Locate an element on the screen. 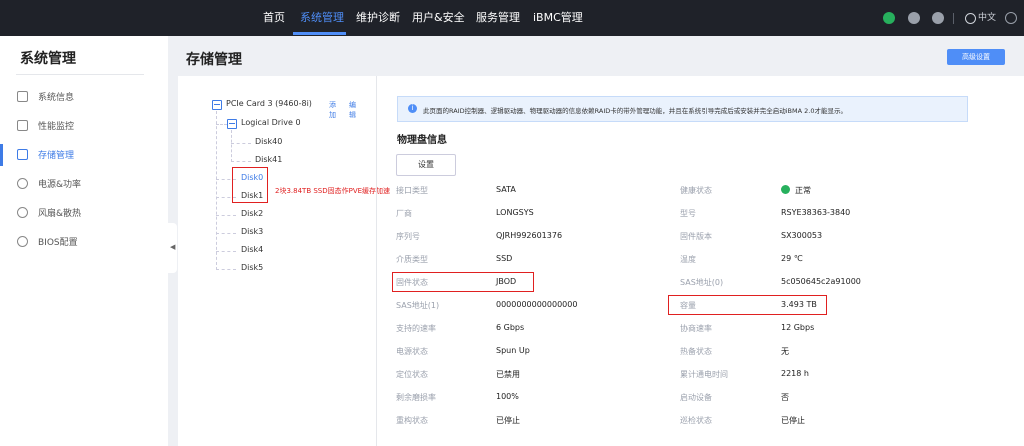  advanced-settings-button: 高级设置 is located at coordinates (976, 57).